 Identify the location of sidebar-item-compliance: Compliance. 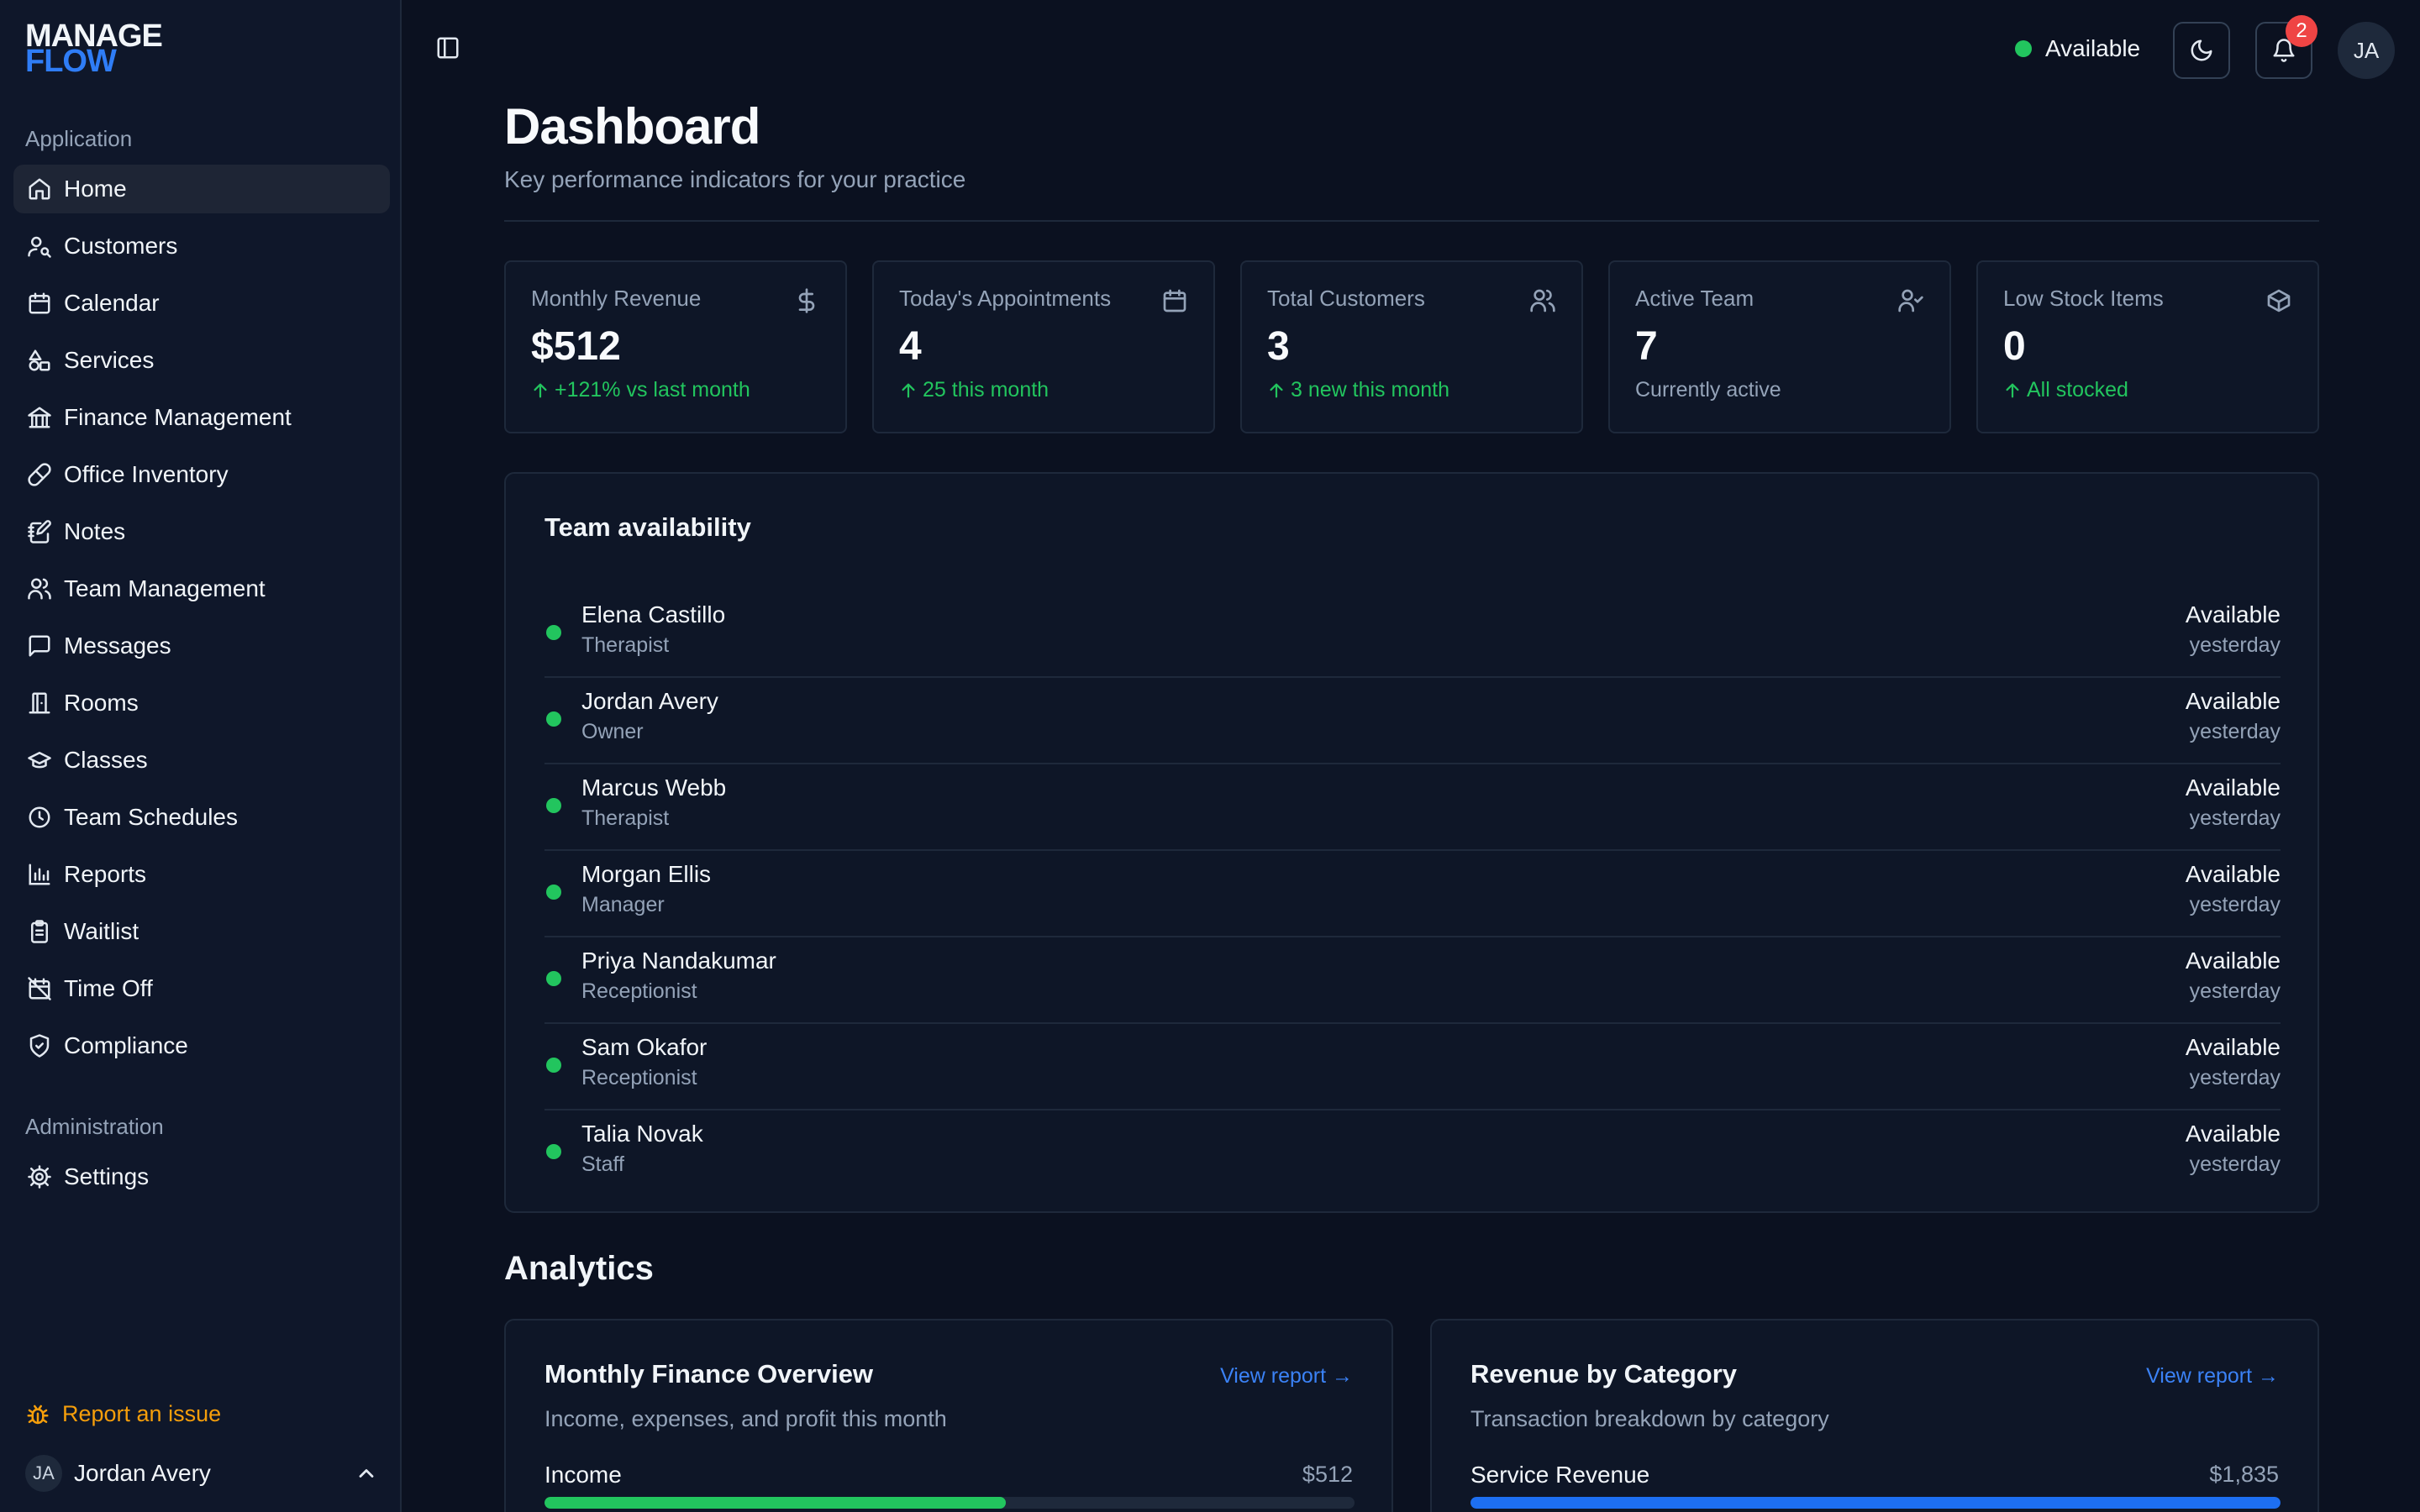
(202, 1045).